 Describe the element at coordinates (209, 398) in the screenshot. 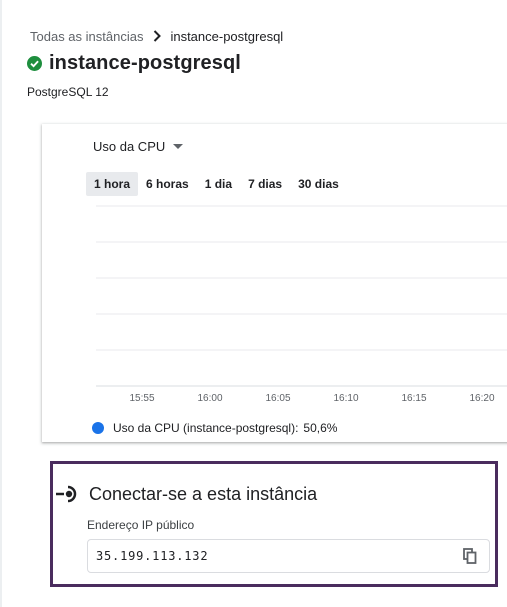

I see `x-tick-label: 16:00` at that location.